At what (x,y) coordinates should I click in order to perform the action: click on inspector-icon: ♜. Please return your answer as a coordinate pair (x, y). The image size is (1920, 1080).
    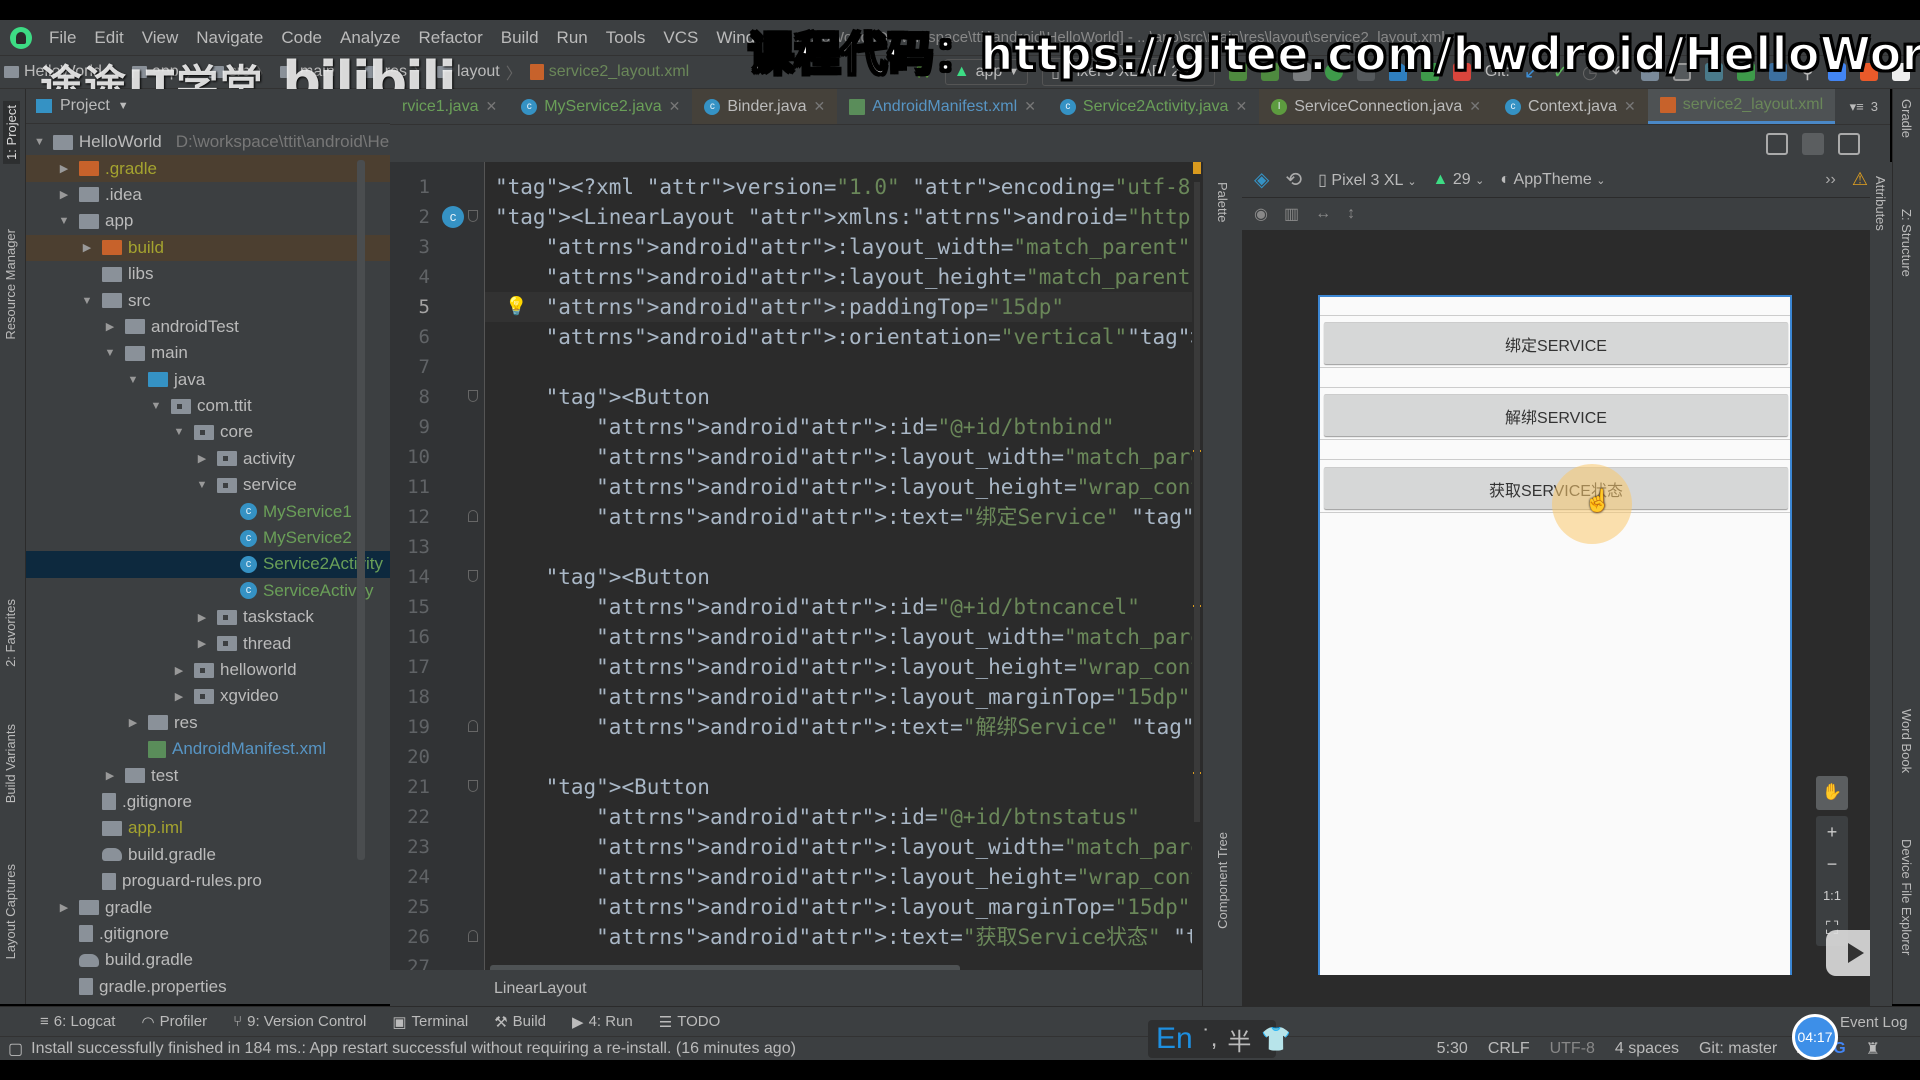
    Looking at the image, I should click on (1873, 1049).